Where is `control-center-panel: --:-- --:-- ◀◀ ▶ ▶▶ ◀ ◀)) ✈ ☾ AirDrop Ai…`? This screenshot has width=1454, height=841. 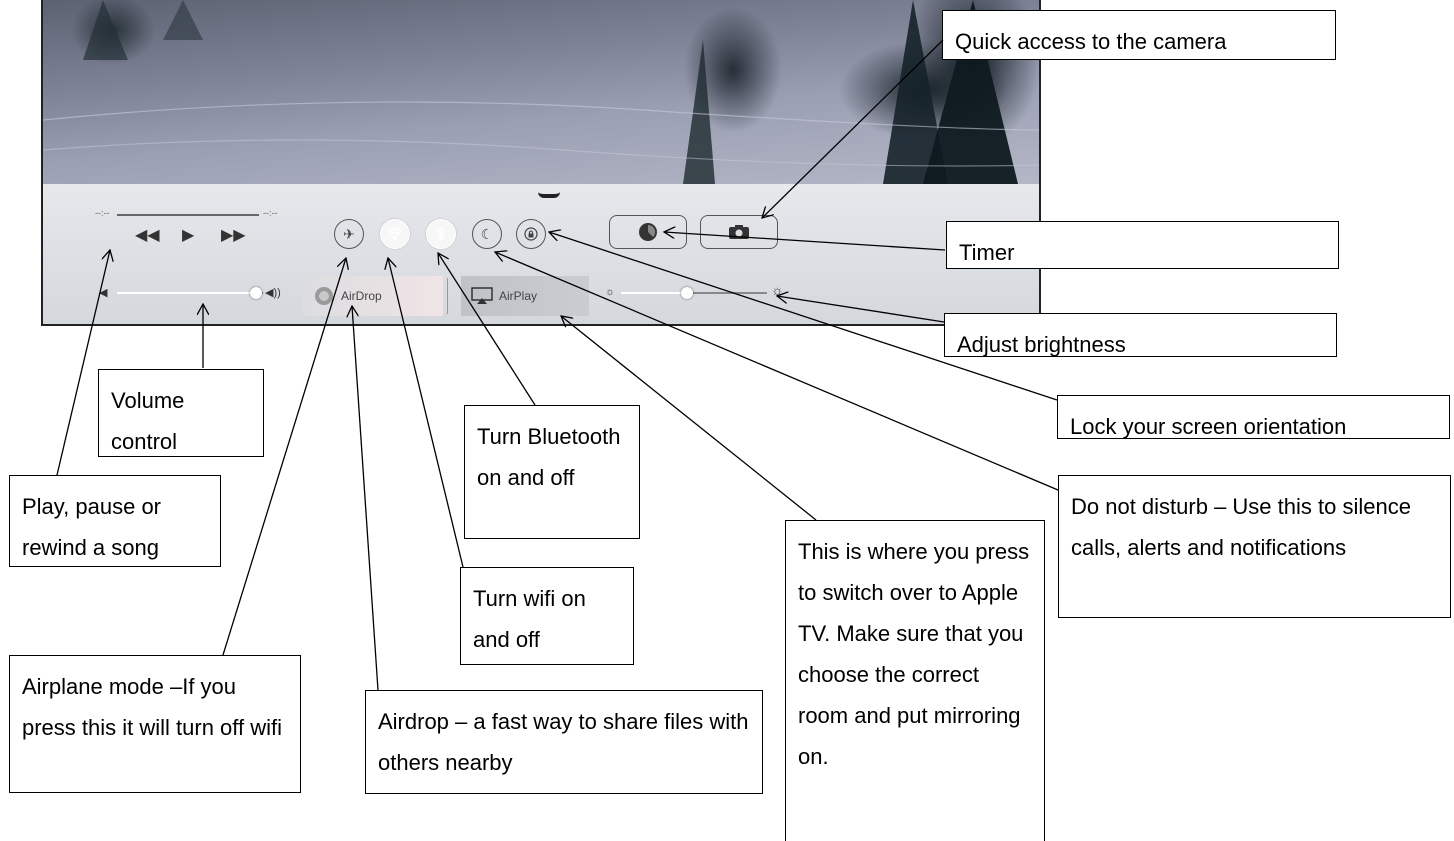
control-center-panel: --:-- --:-- ◀◀ ▶ ▶▶ ◀ ◀)) ✈ ☾ AirDrop Ai… is located at coordinates (541, 254).